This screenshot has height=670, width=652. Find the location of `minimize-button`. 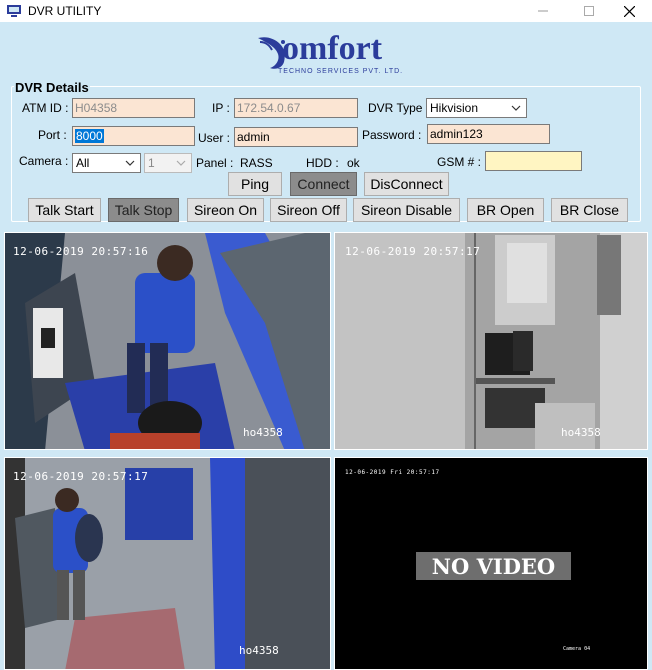

minimize-button is located at coordinates (543, 11).